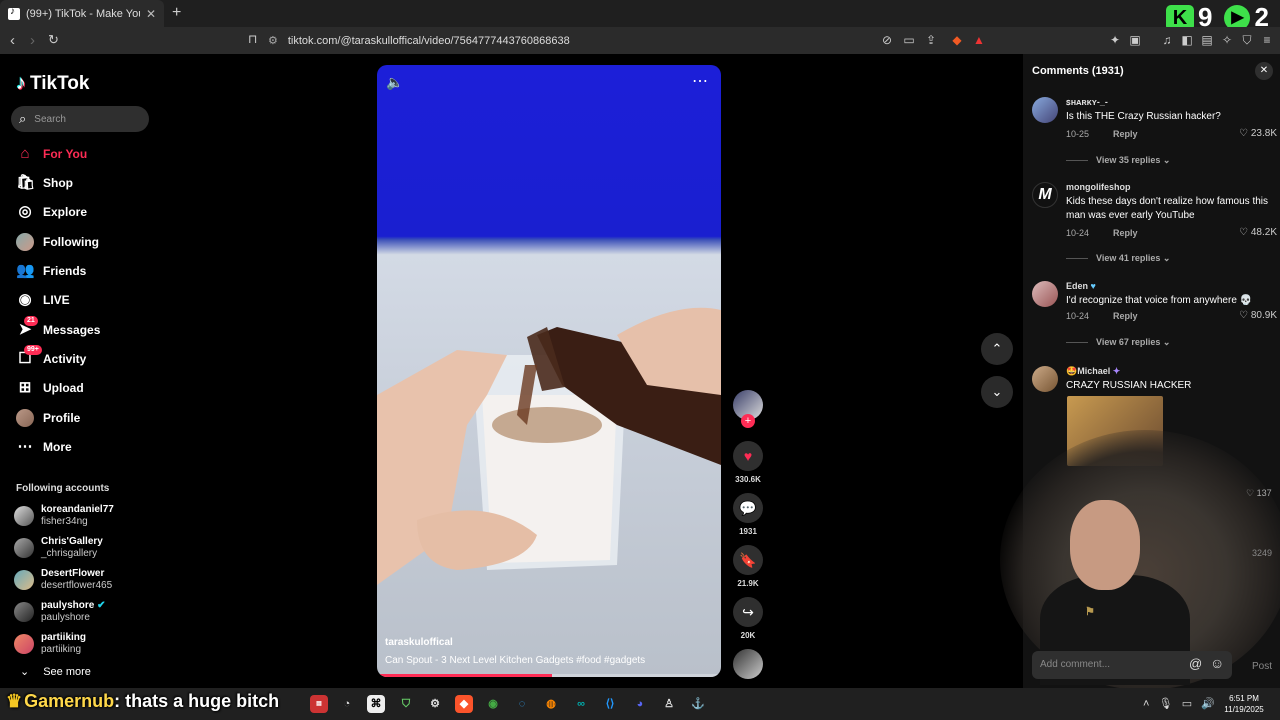 The height and width of the screenshot is (720, 1280). I want to click on comment-like: ♡ 48.2K, so click(1258, 232).